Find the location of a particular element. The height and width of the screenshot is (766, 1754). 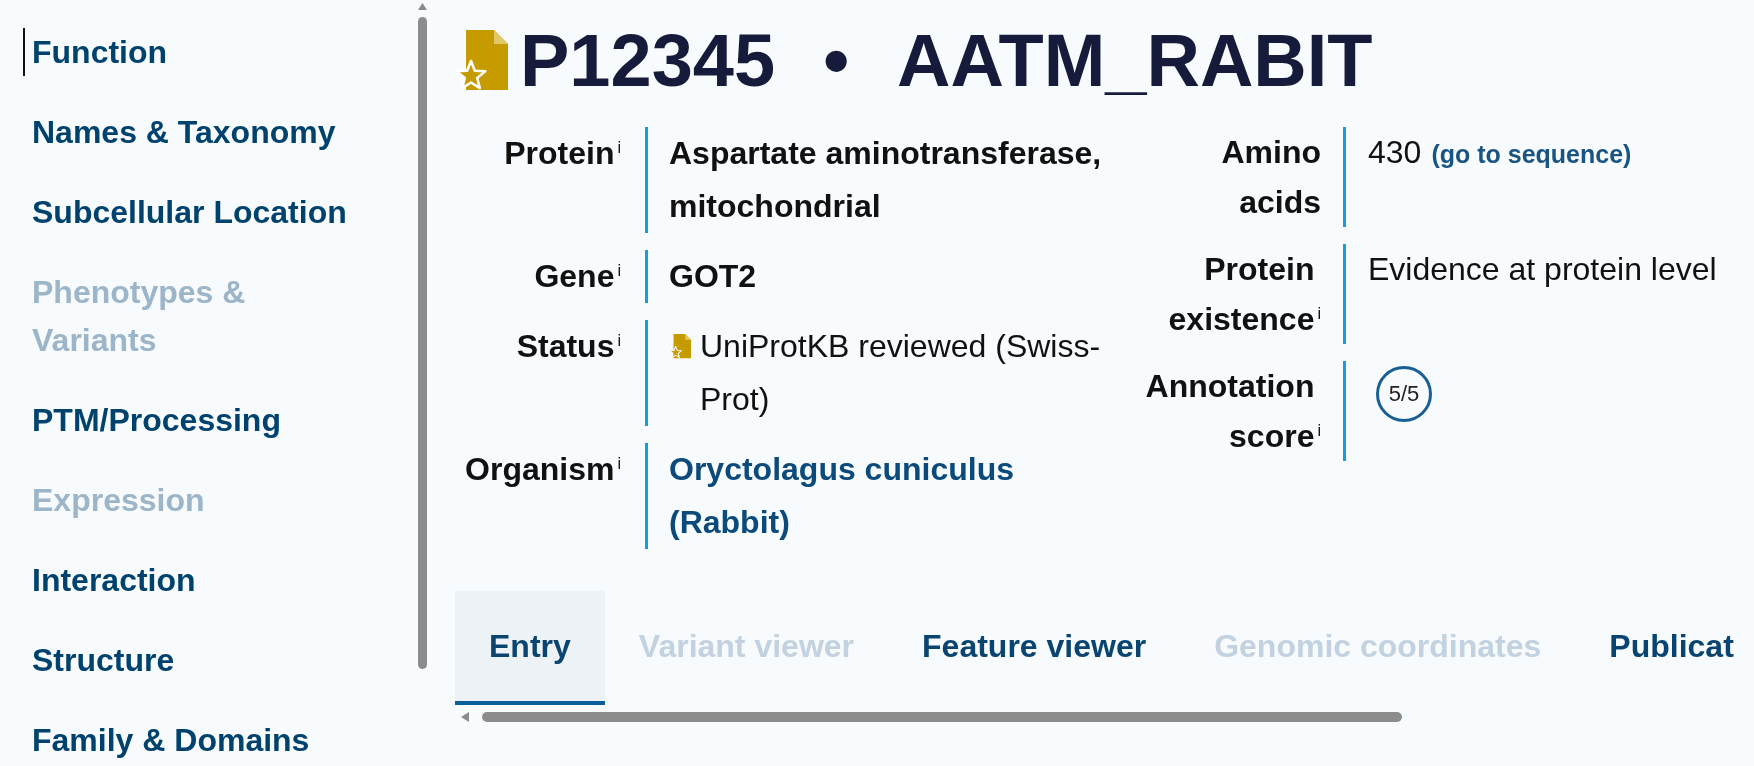

annotation-score-badge: 5/5 is located at coordinates (1404, 394).